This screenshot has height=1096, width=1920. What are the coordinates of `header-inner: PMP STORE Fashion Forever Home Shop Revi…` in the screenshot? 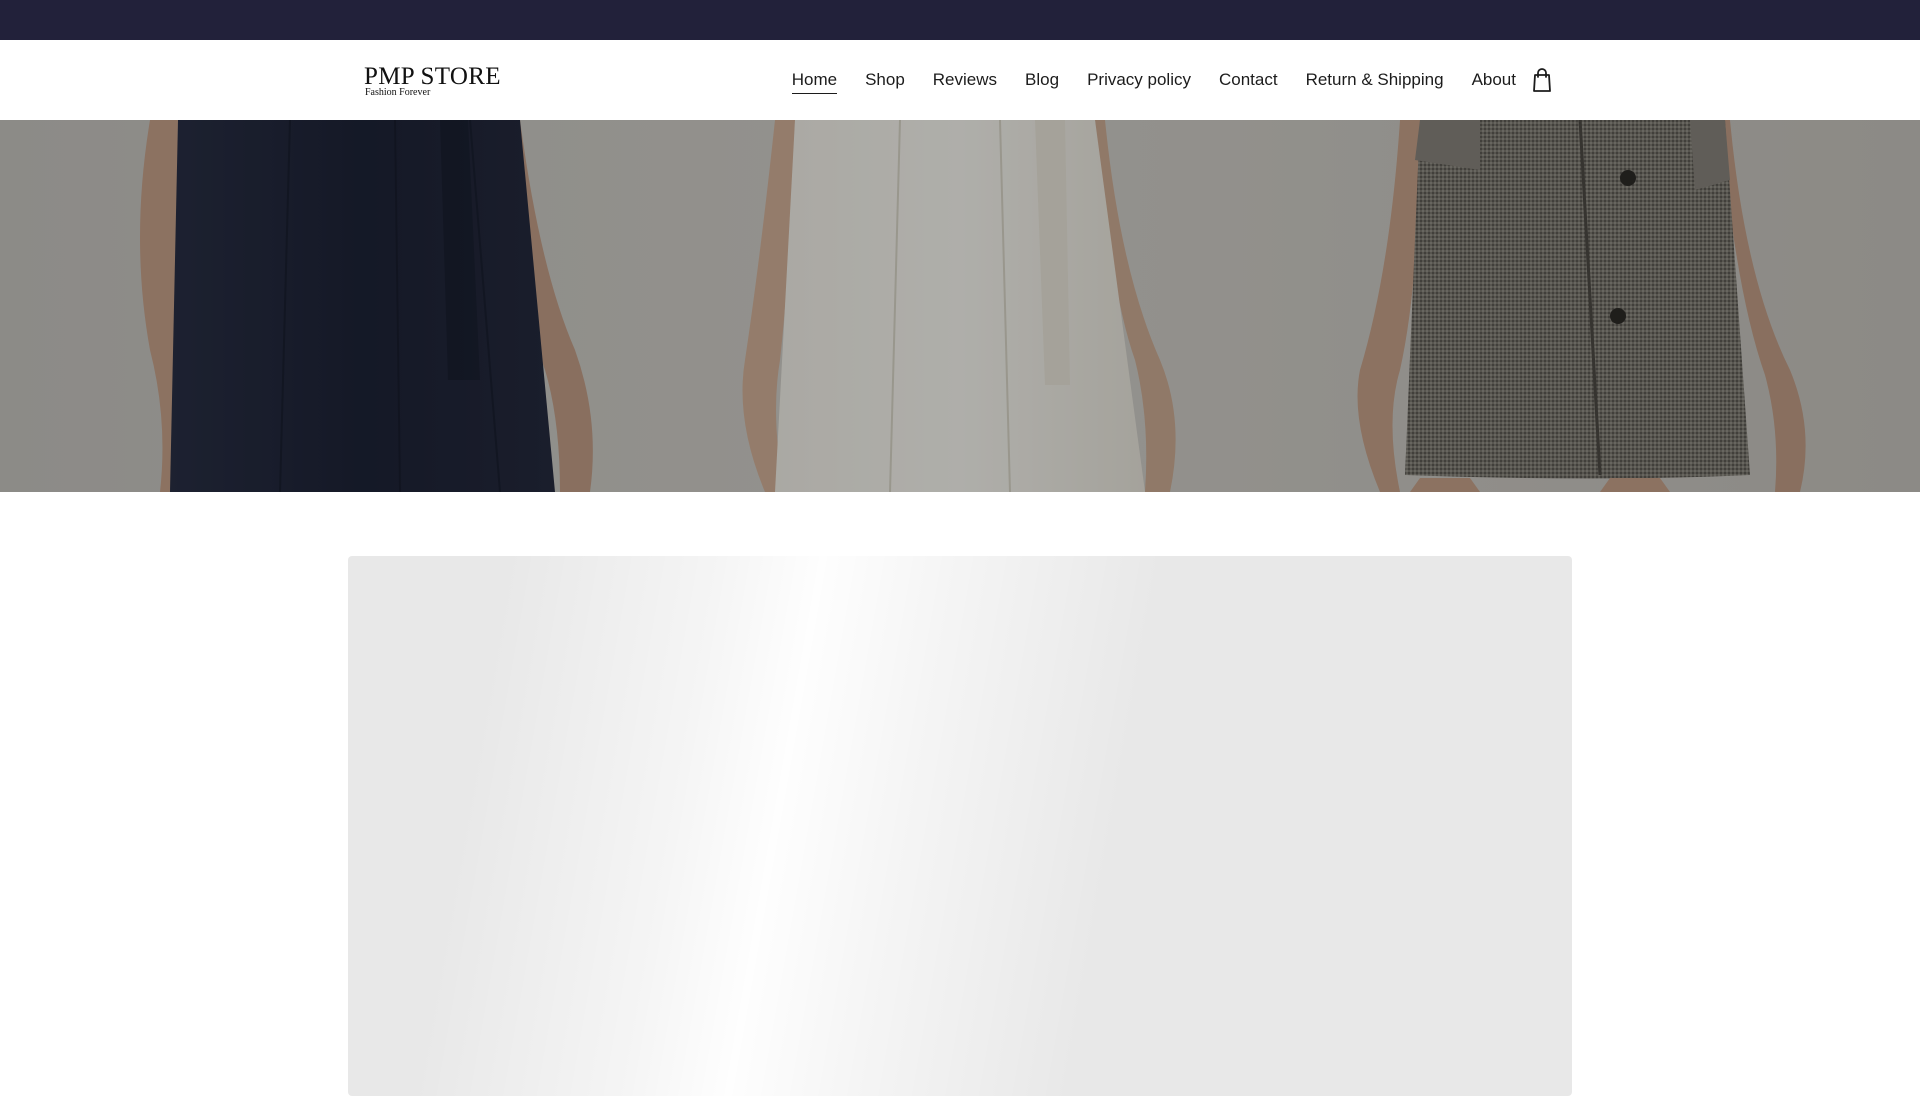 It's located at (960, 80).